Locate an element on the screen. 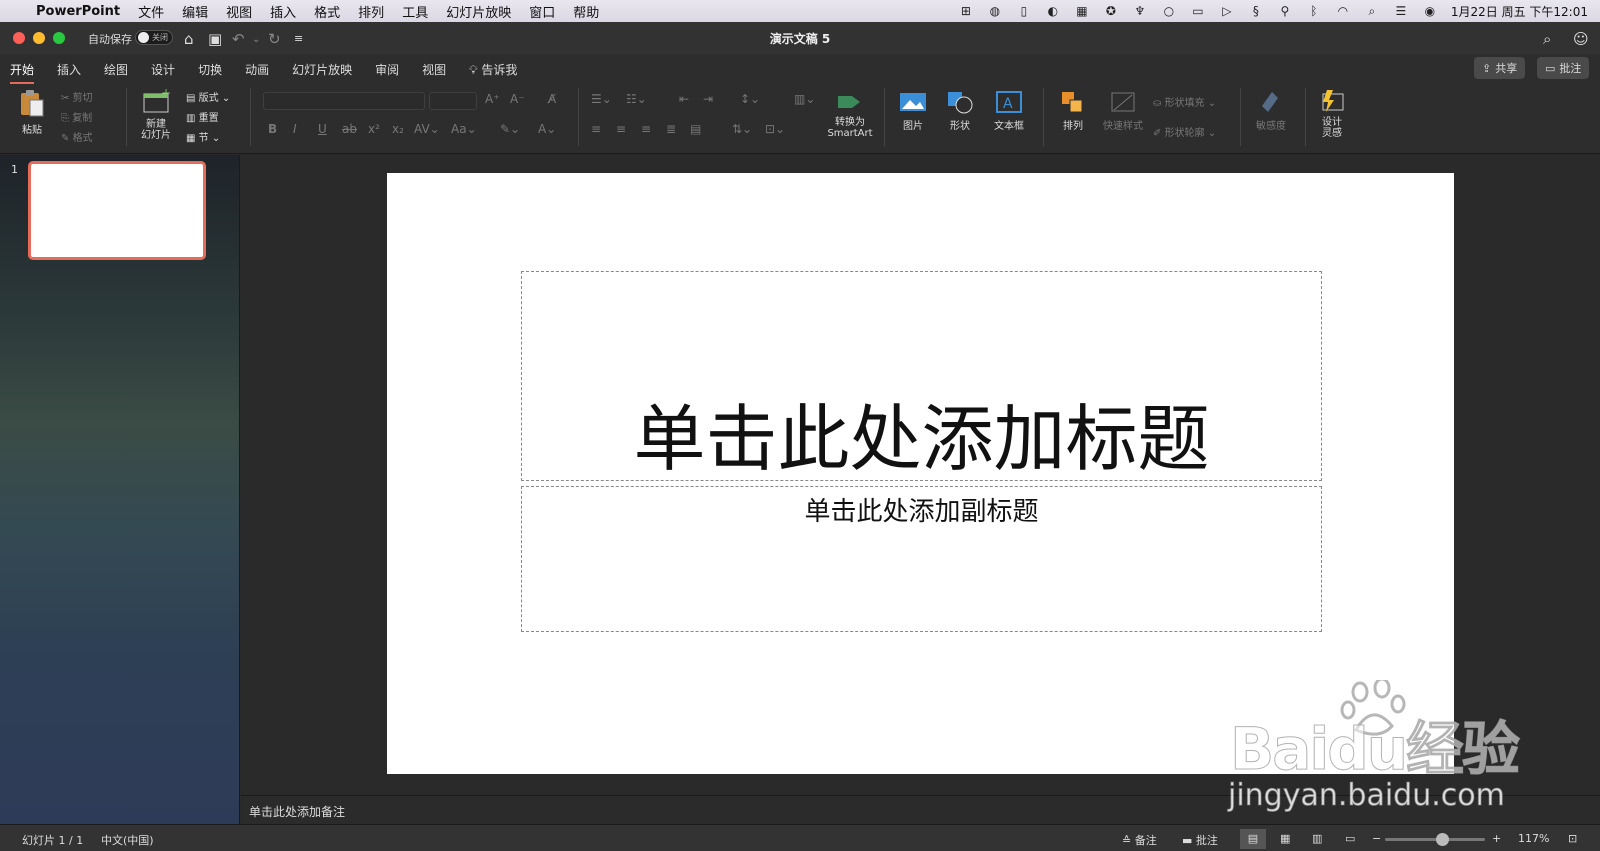 Image resolution: width=1600 pixels, height=851 pixels. tell-me-button: 💡︎ 告诉我 is located at coordinates (493, 69).